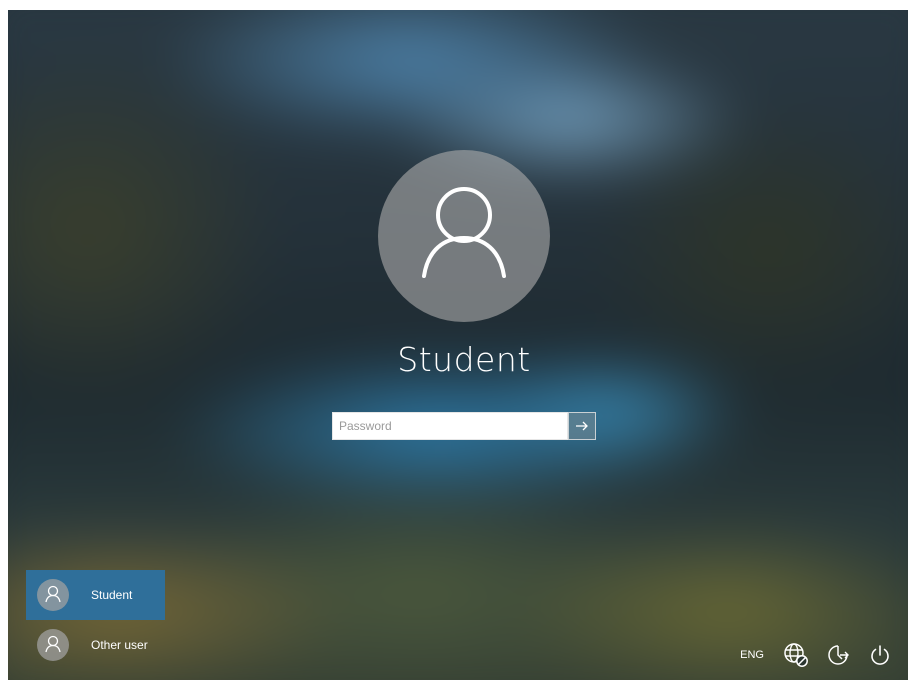 This screenshot has height=689, width=916. I want to click on network-button, so click(796, 655).